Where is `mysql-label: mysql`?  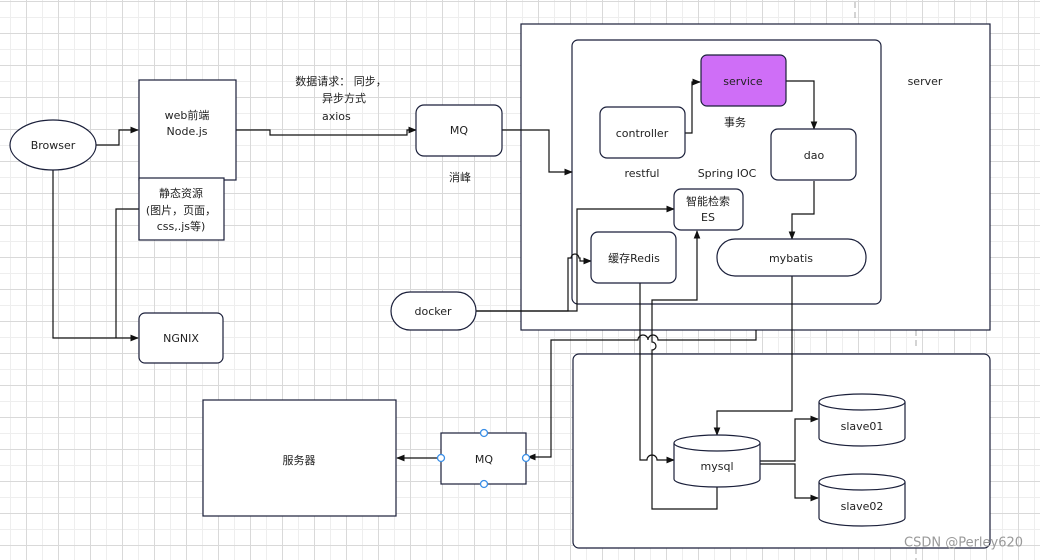
mysql-label: mysql is located at coordinates (717, 466).